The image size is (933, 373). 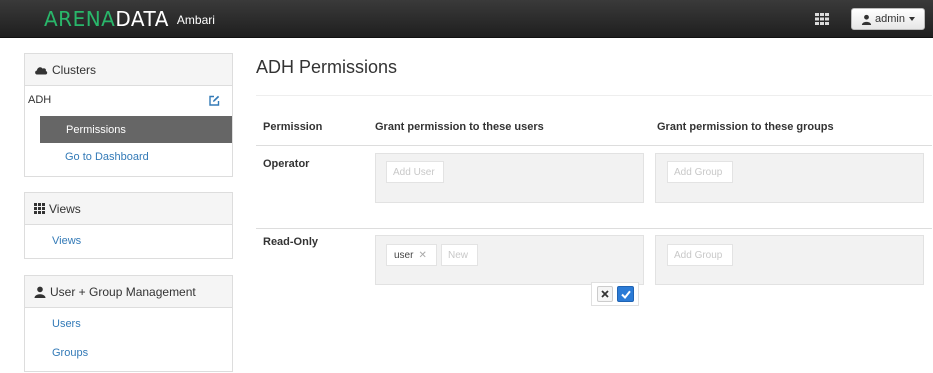 What do you see at coordinates (41, 70) in the screenshot?
I see `cloud-icon` at bounding box center [41, 70].